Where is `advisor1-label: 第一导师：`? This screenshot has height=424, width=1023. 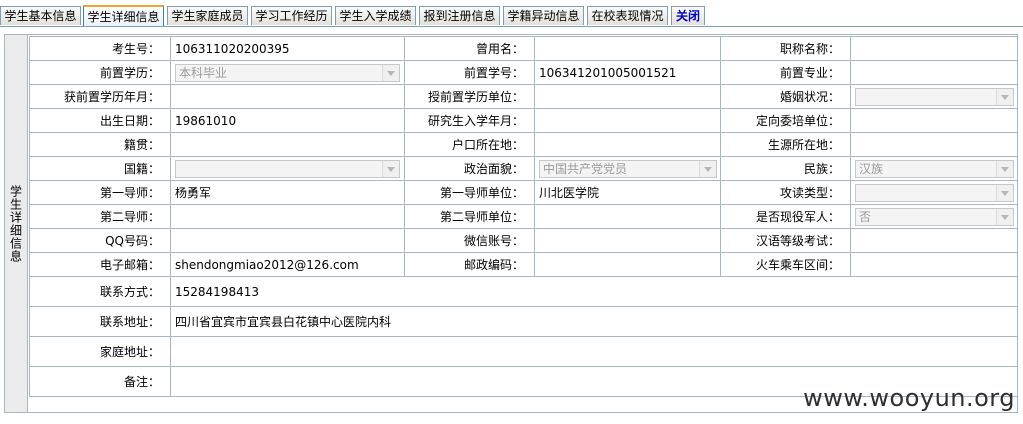 advisor1-label: 第一导师： is located at coordinates (100, 192).